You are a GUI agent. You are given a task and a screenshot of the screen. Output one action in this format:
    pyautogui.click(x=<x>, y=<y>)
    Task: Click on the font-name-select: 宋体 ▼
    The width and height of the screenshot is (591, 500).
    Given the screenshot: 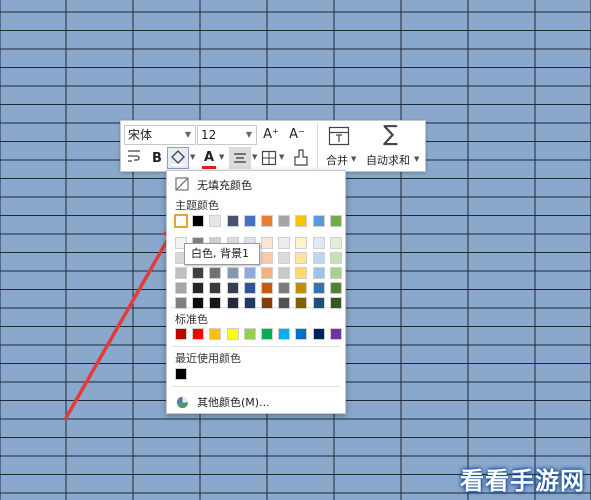 What is the action you would take?
    pyautogui.click(x=160, y=135)
    